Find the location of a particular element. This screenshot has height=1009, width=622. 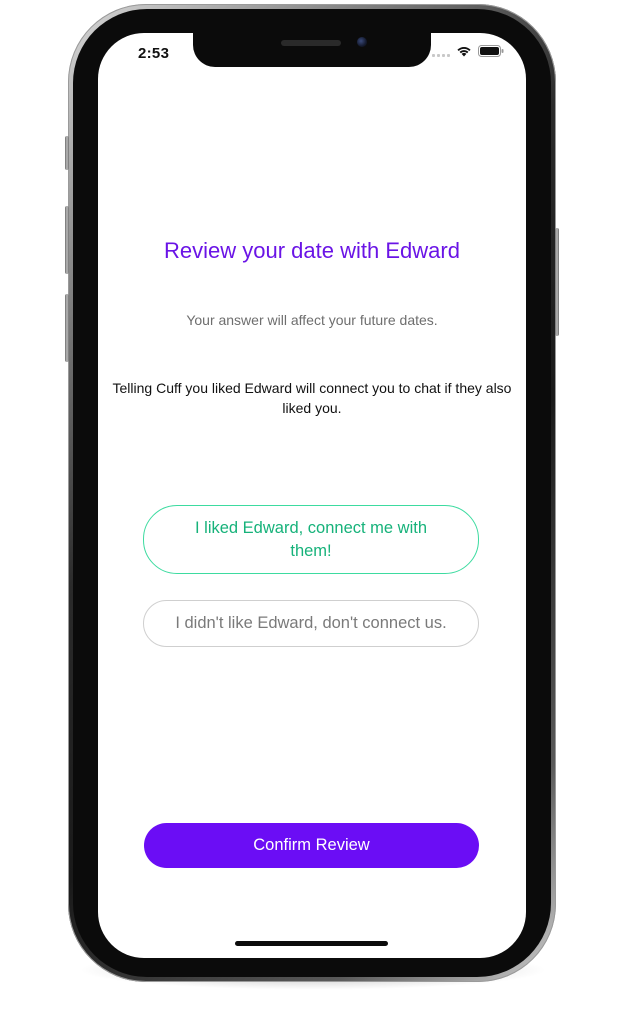

status-time: 2:53 is located at coordinates (154, 53).